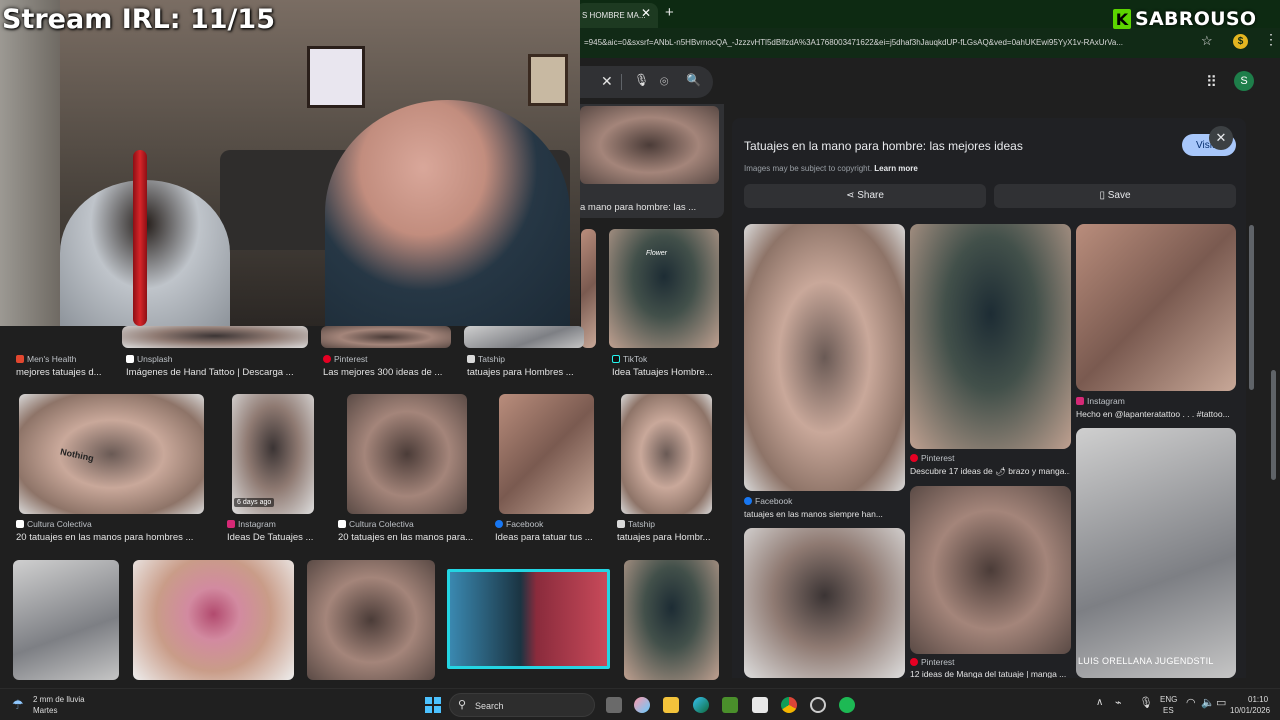  I want to click on tiktok-icon, so click(616, 359).